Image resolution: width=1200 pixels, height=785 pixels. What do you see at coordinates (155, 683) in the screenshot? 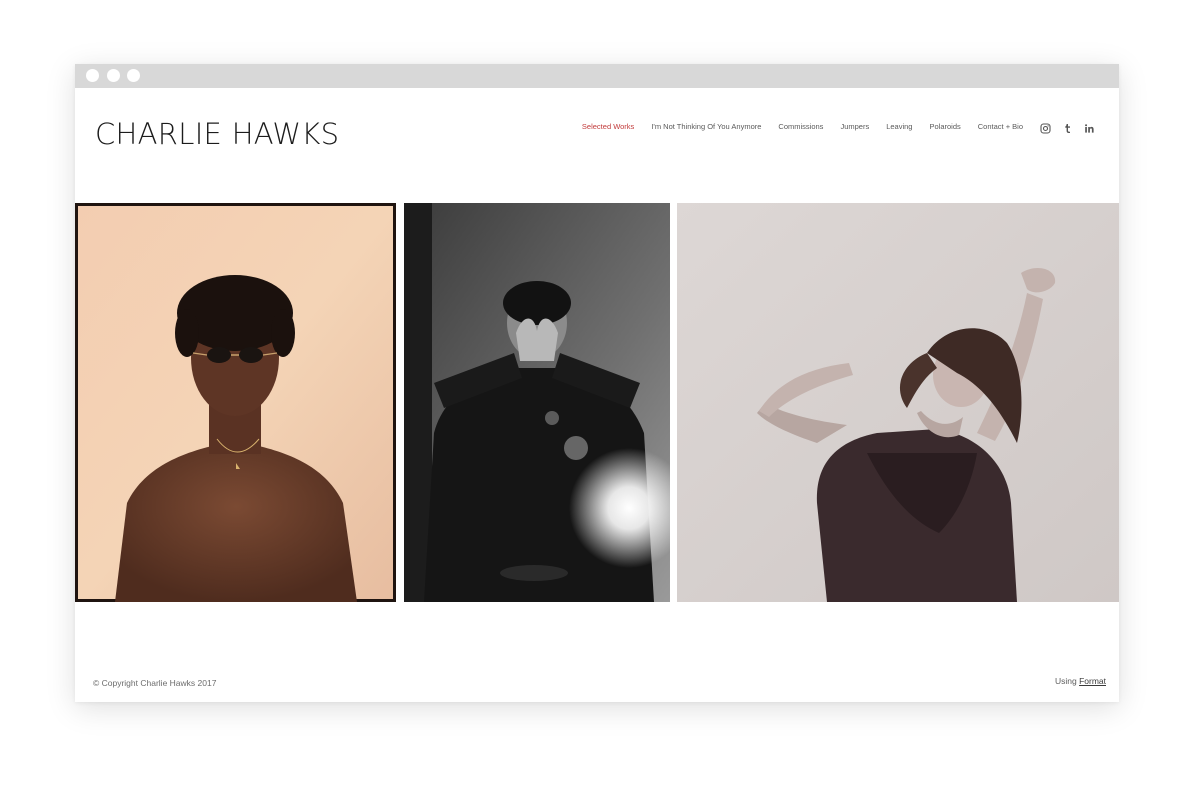
I see `copyright-text: © Copyright Charlie Hawks 2017` at bounding box center [155, 683].